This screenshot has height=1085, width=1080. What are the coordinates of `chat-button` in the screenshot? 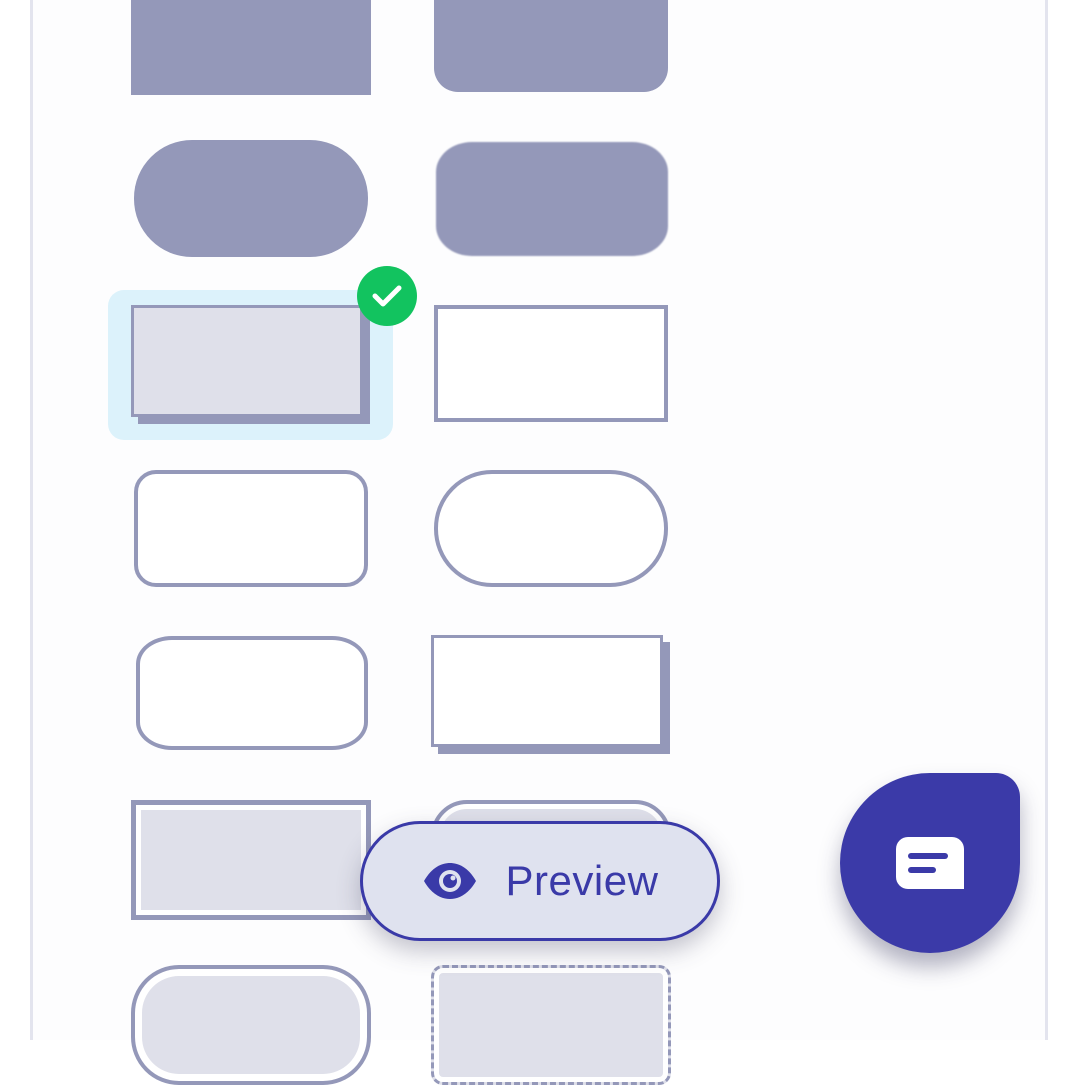 It's located at (930, 863).